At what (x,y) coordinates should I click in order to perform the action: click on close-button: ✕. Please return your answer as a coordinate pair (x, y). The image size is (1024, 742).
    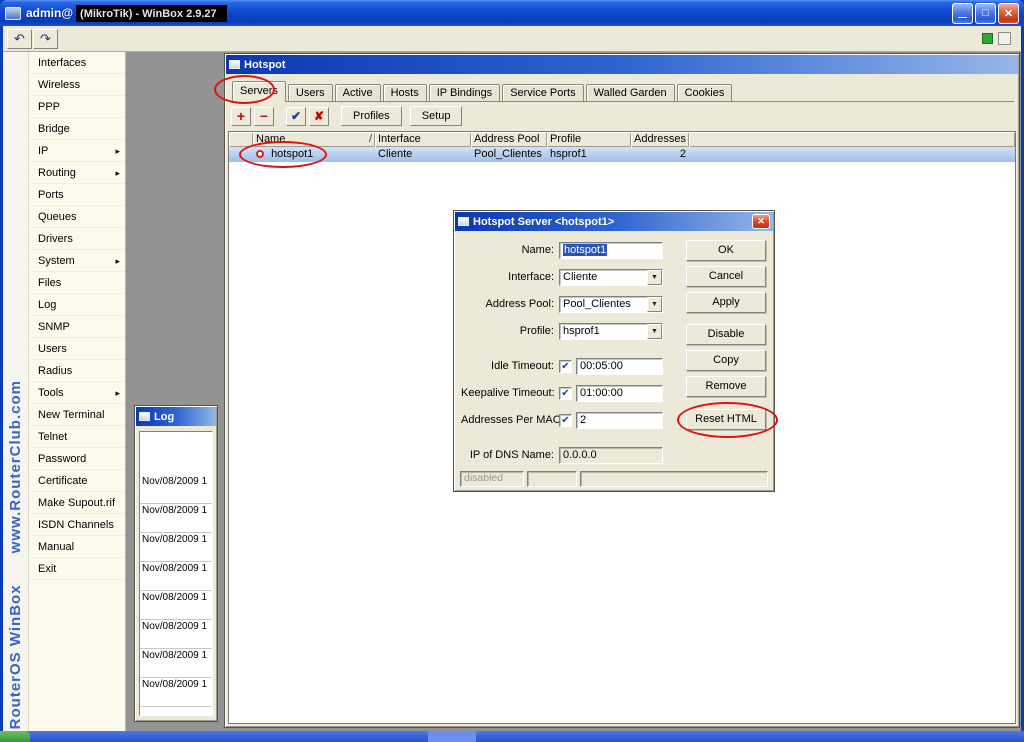
    Looking at the image, I should click on (1008, 13).